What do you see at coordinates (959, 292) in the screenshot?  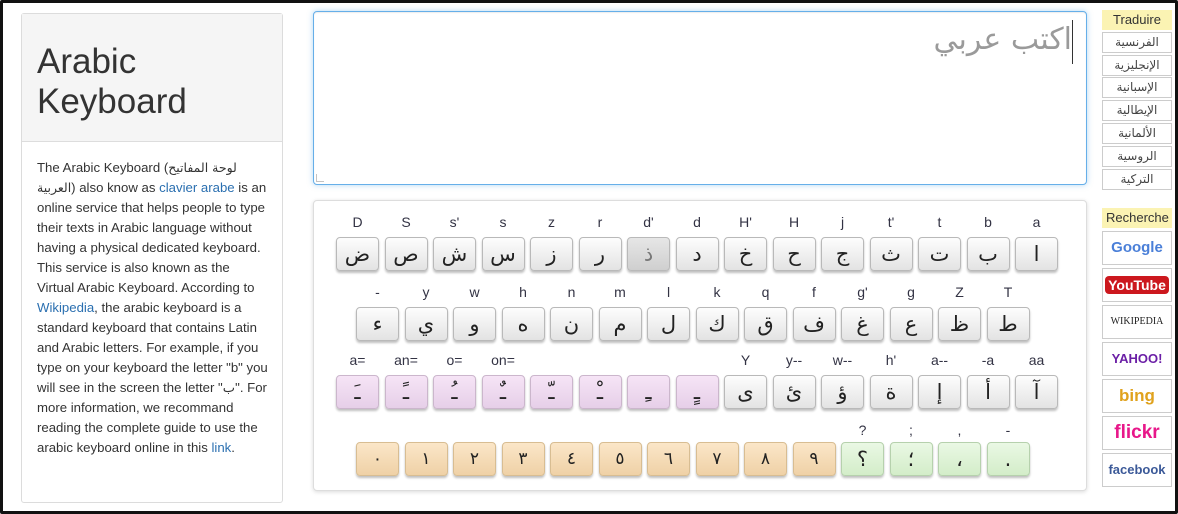 I see `key-latin-label: Z` at bounding box center [959, 292].